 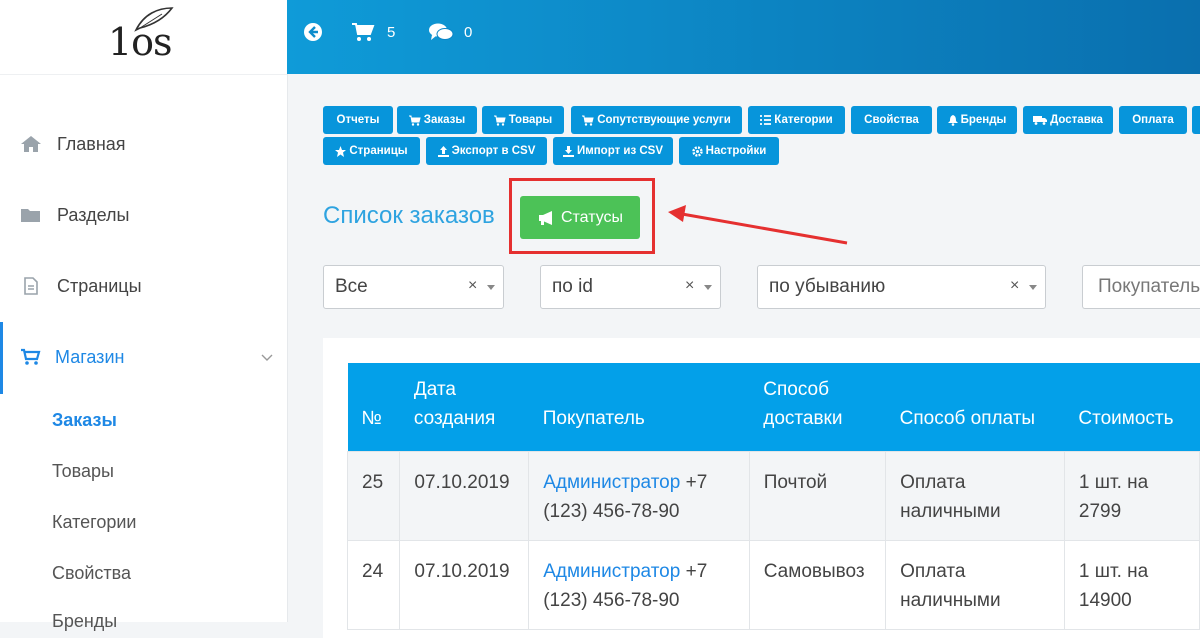 What do you see at coordinates (696, 482) in the screenshot?
I see `buyer-phone-prefix: +7` at bounding box center [696, 482].